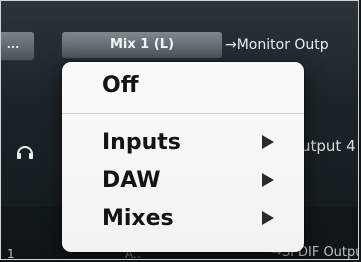 This screenshot has width=361, height=262. Describe the element at coordinates (138, 218) in the screenshot. I see `menu-item-label: Mixes` at that location.